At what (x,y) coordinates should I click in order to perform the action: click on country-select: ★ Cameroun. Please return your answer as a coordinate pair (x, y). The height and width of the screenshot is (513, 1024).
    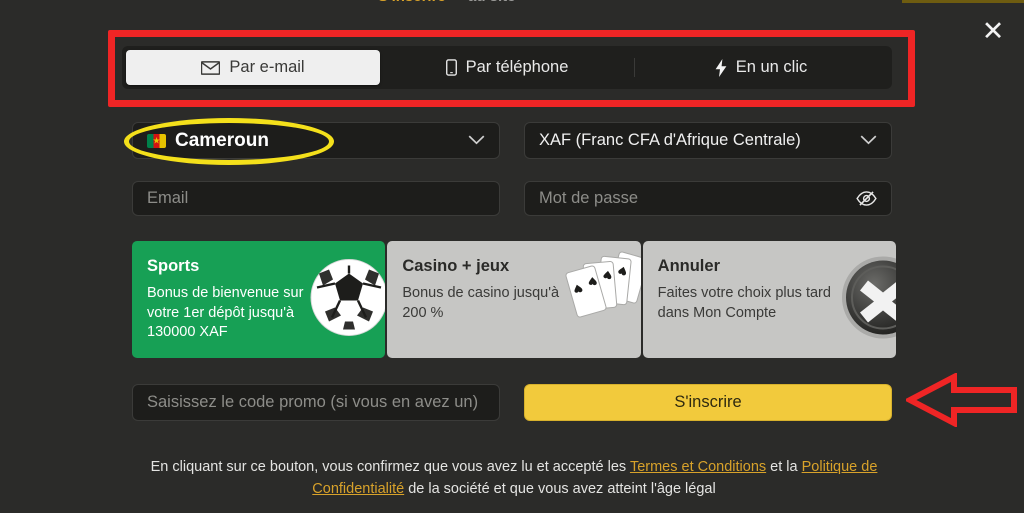
    Looking at the image, I should click on (316, 140).